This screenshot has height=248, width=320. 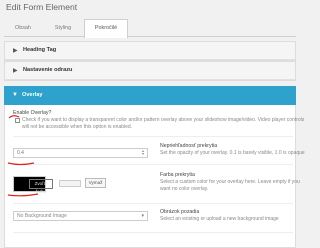 I want to click on annotation-color-underline, so click(x=23, y=195).